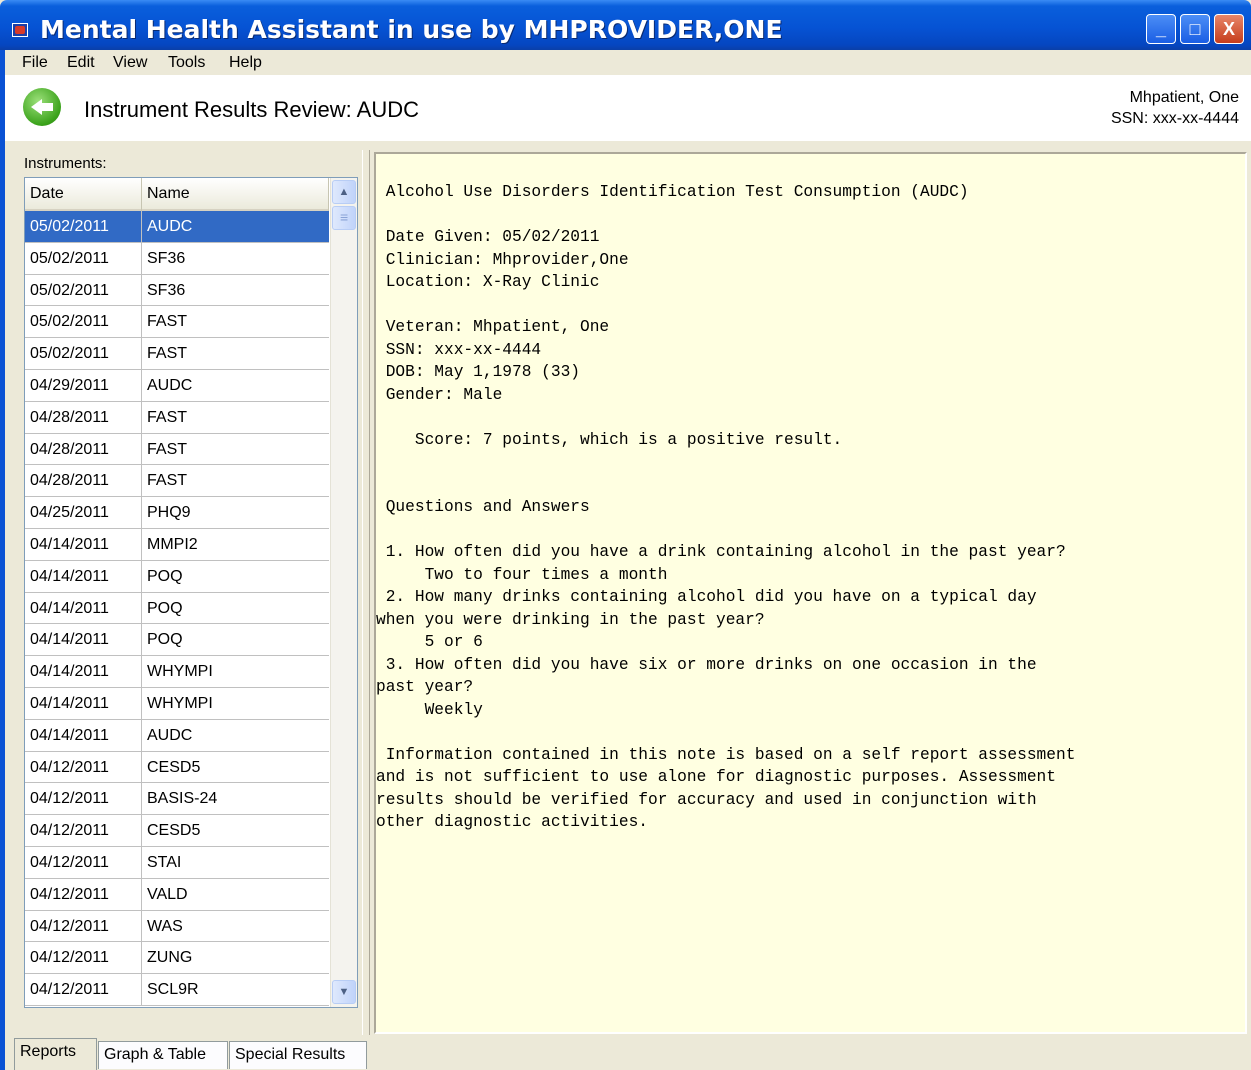 This screenshot has height=1070, width=1251. I want to click on table-row: 04/12/2011 WAS, so click(177, 926).